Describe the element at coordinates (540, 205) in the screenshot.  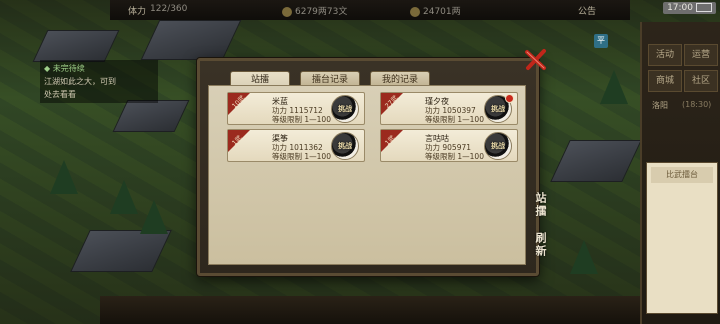
I see `stand-arena-button: 站擂` at that location.